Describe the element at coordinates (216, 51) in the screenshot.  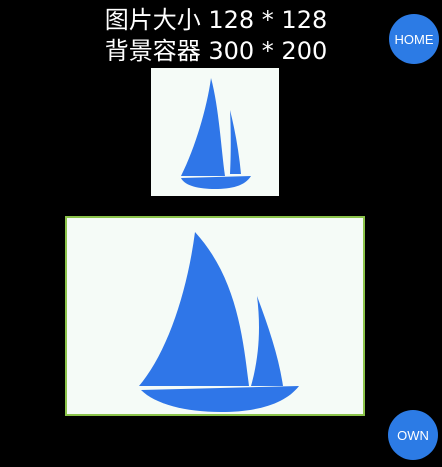
I see `container-size-caption: 背景容器 300 * 200` at that location.